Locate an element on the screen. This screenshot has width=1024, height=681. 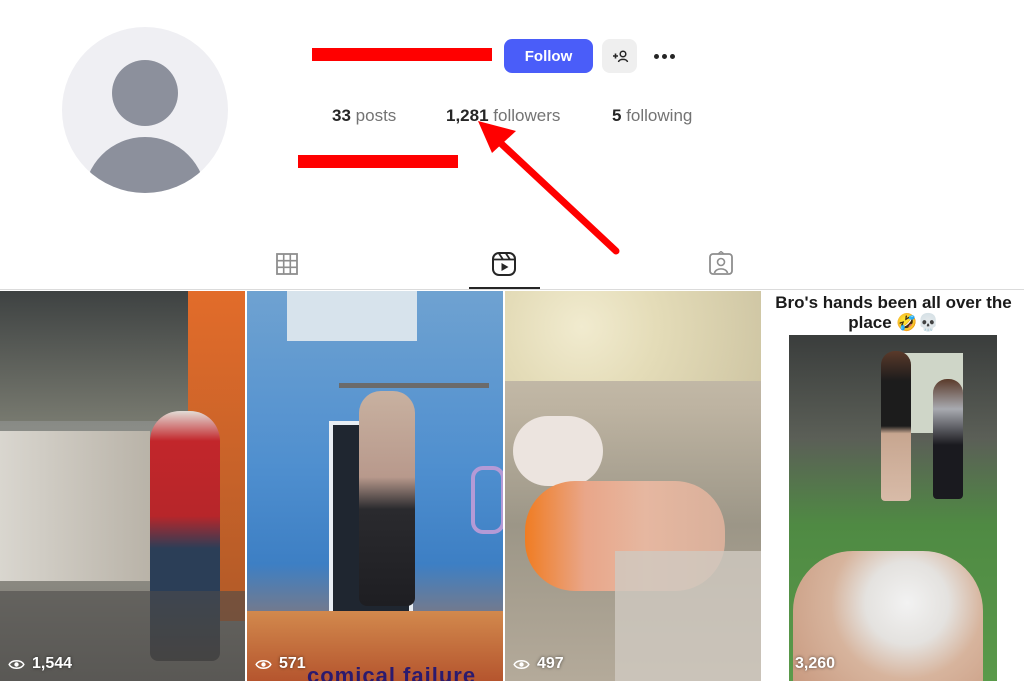
warehouse-shelves is located at coordinates (75, 506).